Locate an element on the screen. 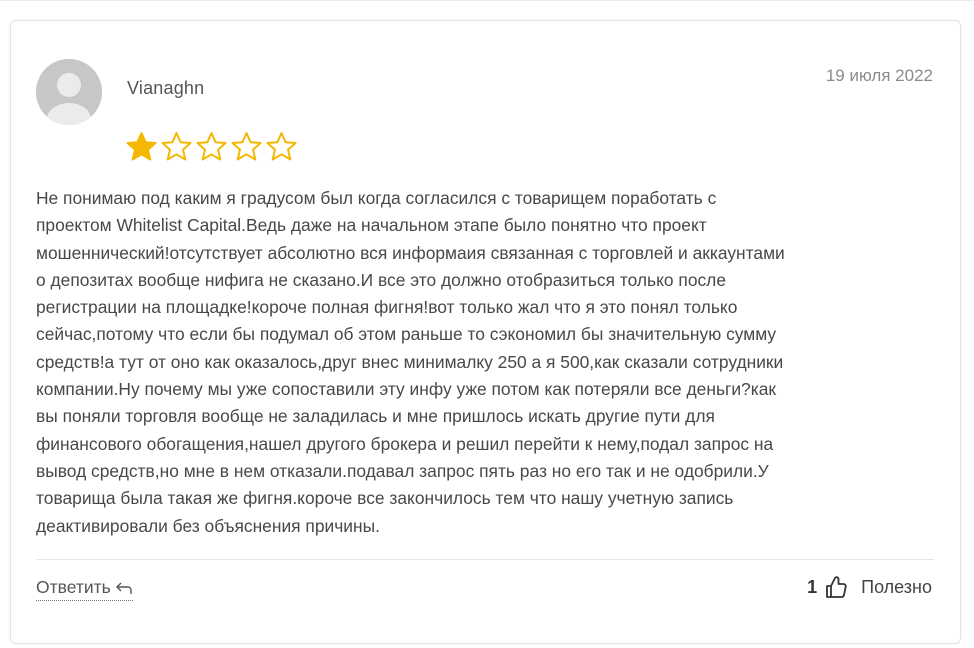 The width and height of the screenshot is (974, 648). reply-button: Ответить is located at coordinates (84, 589).